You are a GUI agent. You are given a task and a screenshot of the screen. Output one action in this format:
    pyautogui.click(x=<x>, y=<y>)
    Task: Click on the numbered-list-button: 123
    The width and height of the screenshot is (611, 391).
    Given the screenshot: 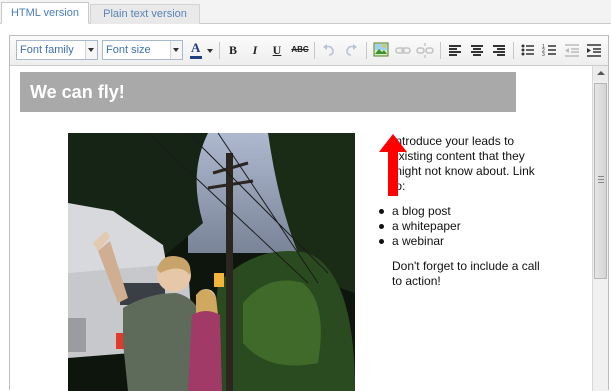 What is the action you would take?
    pyautogui.click(x=550, y=50)
    